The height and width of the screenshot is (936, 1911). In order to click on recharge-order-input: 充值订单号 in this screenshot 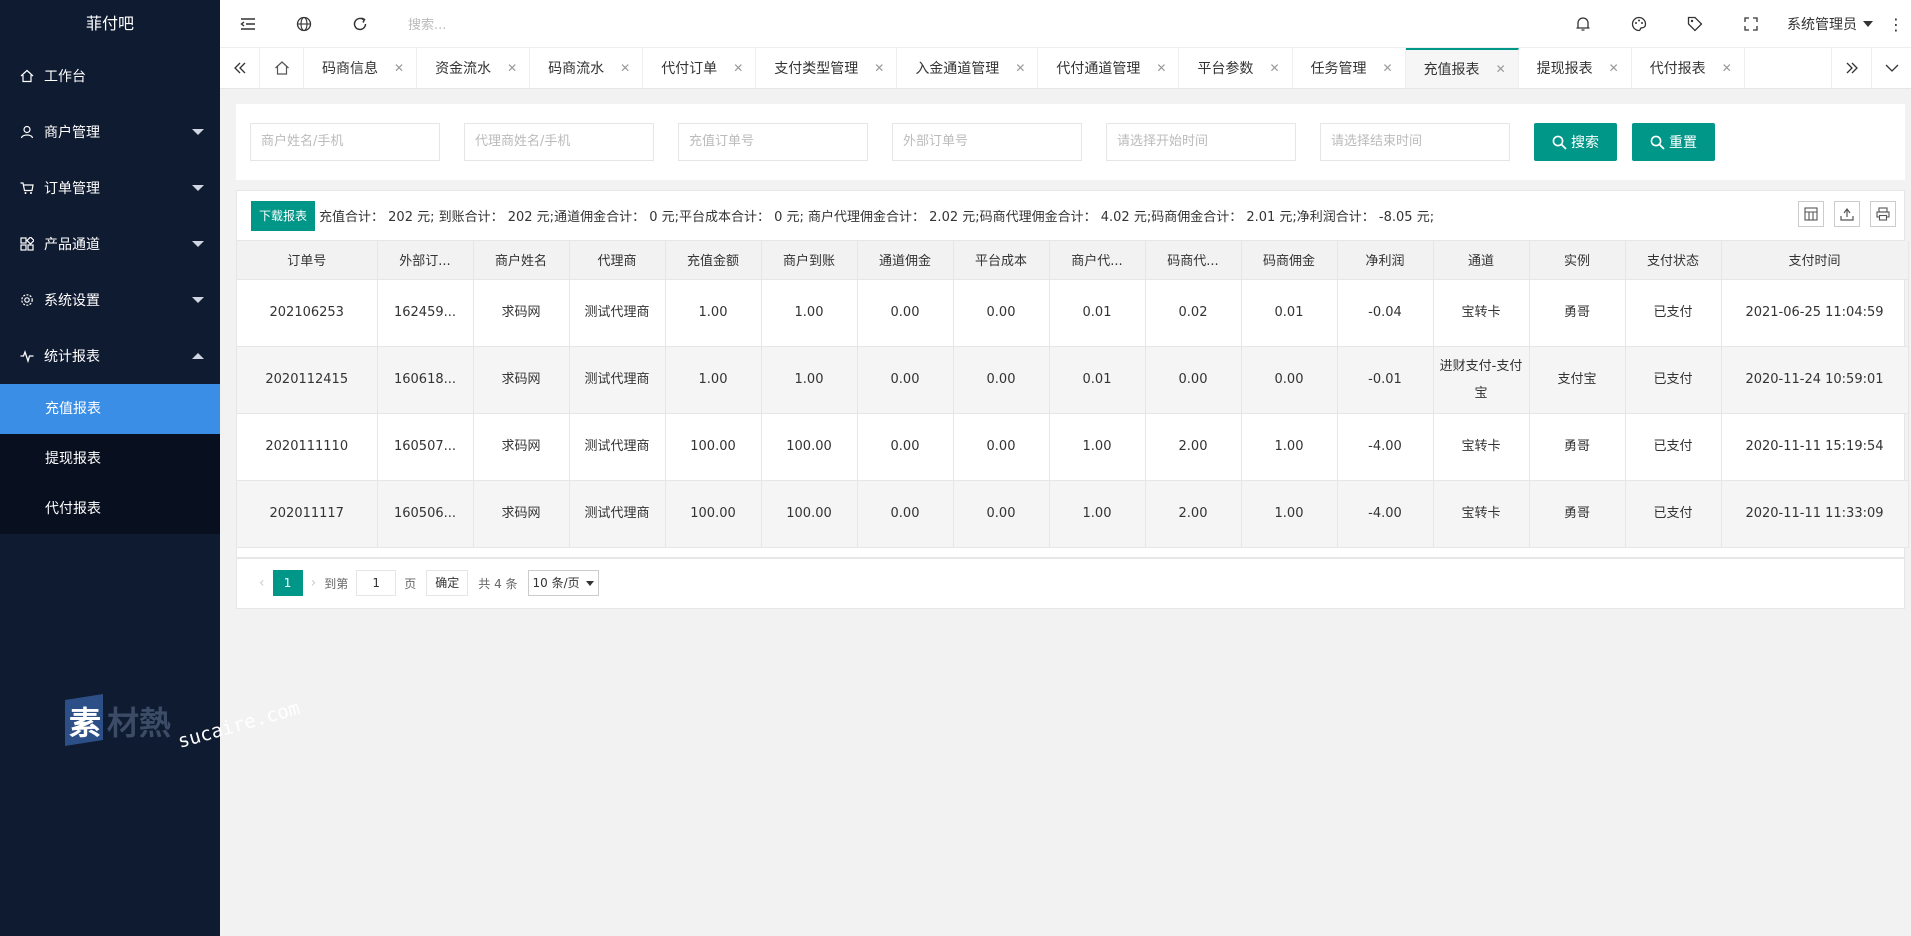, I will do `click(773, 142)`.